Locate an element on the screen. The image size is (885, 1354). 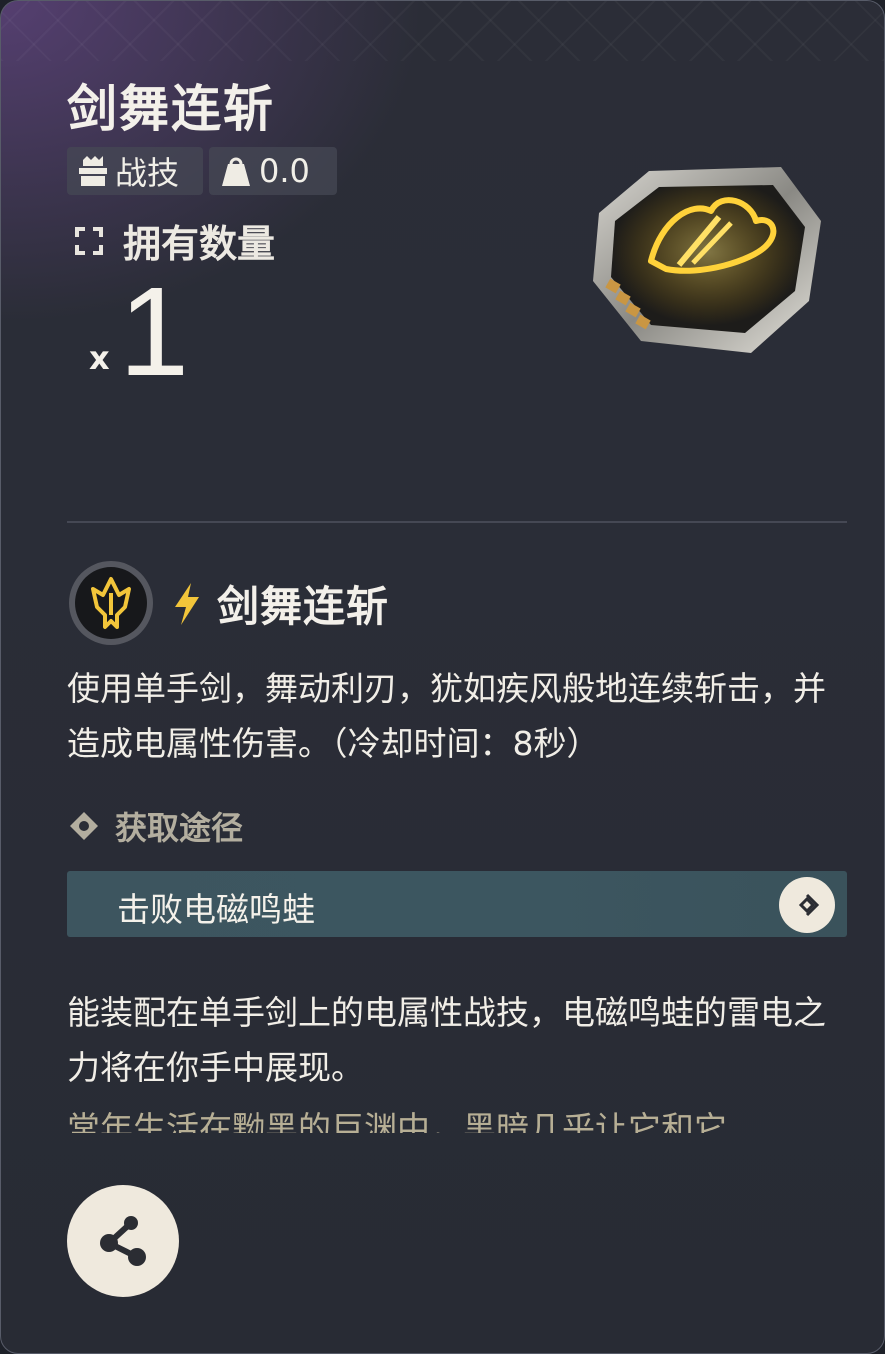
section-divider is located at coordinates (457, 522).